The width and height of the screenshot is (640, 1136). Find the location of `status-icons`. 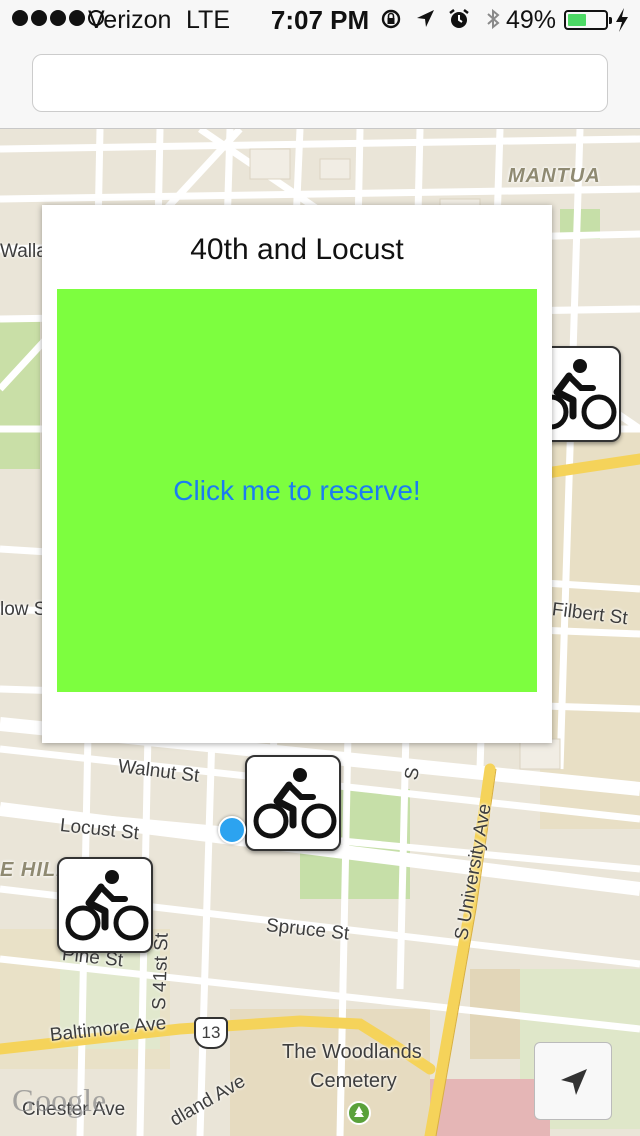

status-icons is located at coordinates (442, 19).